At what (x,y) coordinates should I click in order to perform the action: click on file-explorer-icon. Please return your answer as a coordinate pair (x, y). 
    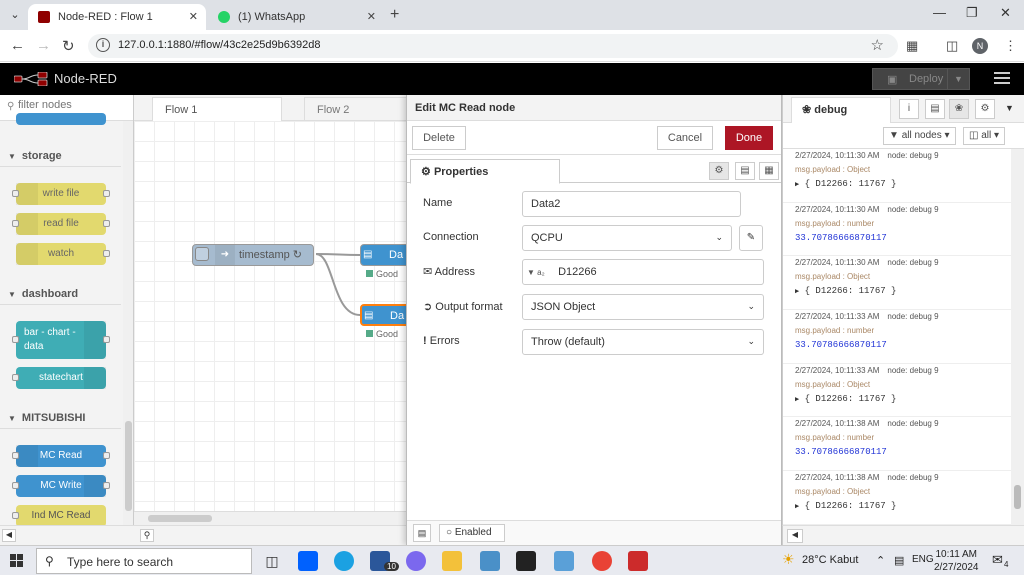
    Looking at the image, I should click on (452, 561).